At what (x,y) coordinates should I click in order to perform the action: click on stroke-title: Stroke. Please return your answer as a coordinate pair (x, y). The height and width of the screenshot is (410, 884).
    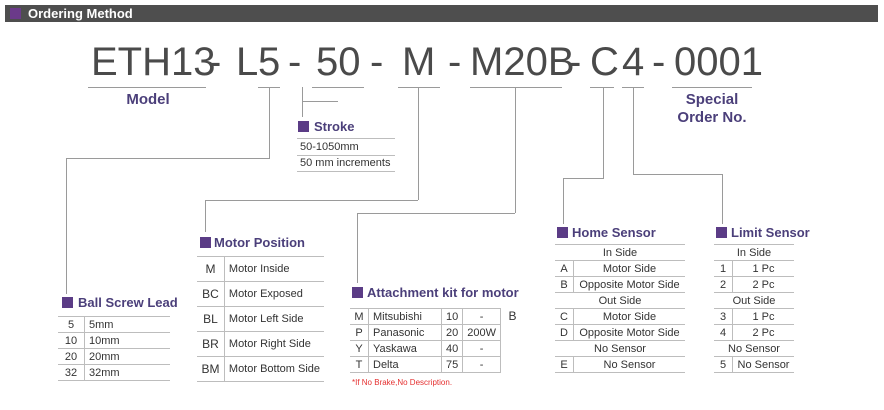
    Looking at the image, I should click on (334, 126).